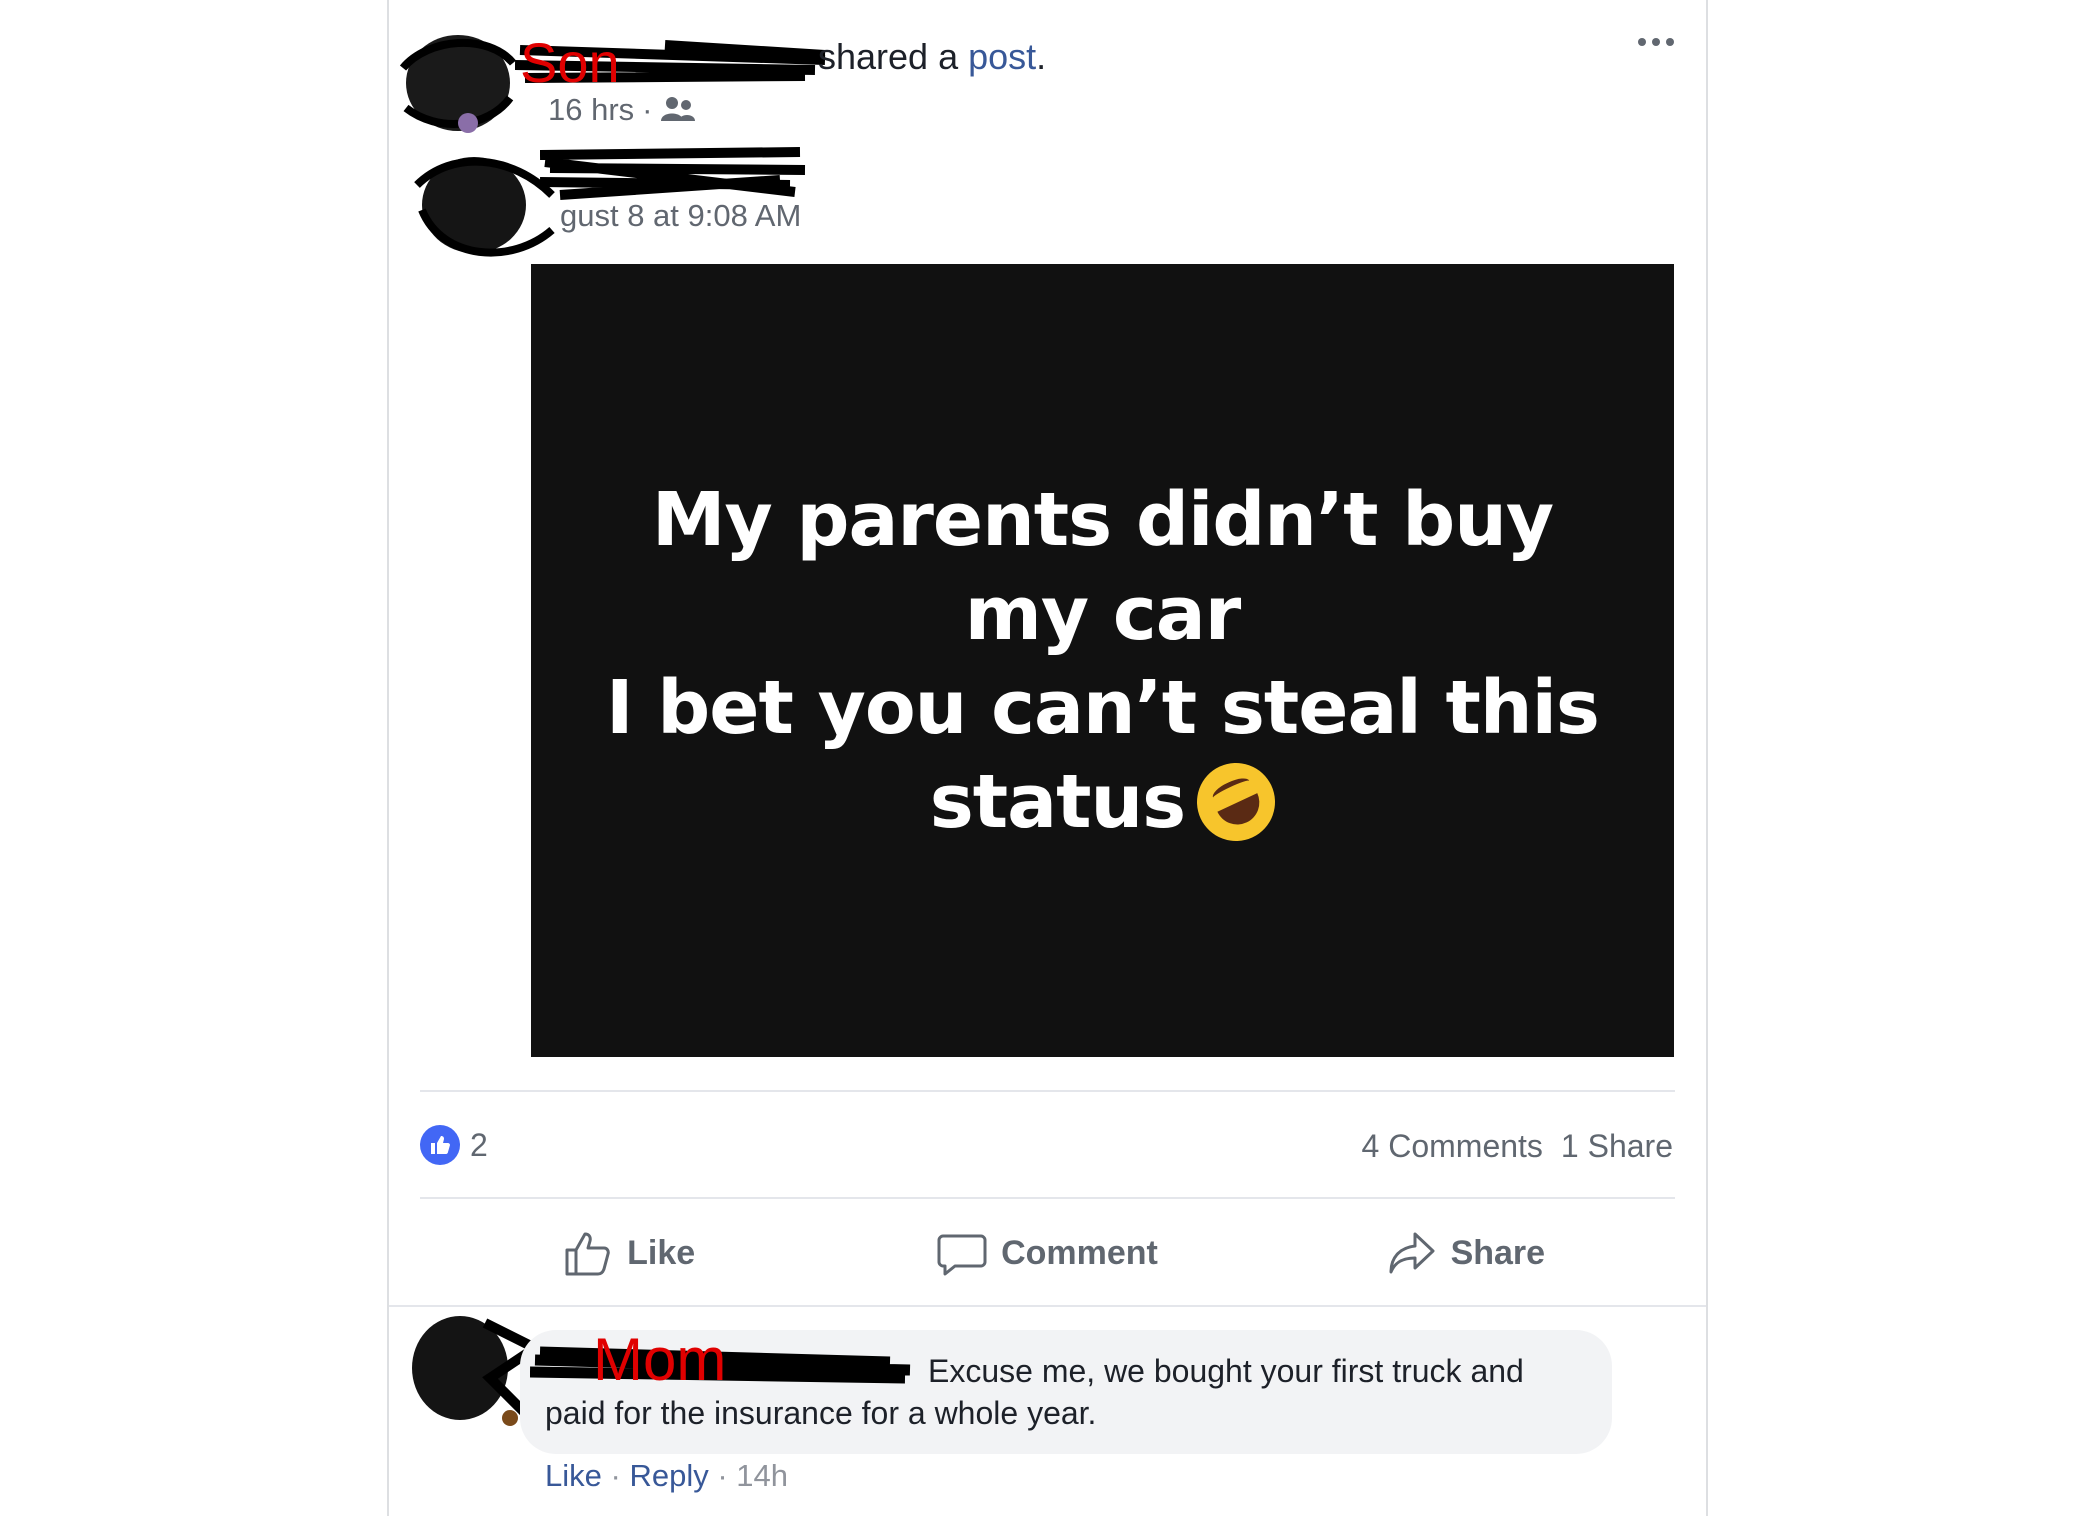 This screenshot has width=2100, height=1516. I want to click on shared-end: ., so click(1041, 56).